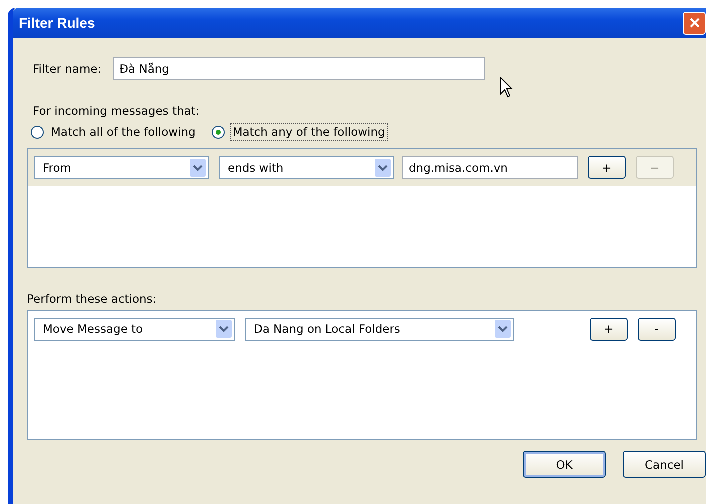 The height and width of the screenshot is (504, 706). I want to click on value-field: dng.misa.com.vn, so click(490, 167).